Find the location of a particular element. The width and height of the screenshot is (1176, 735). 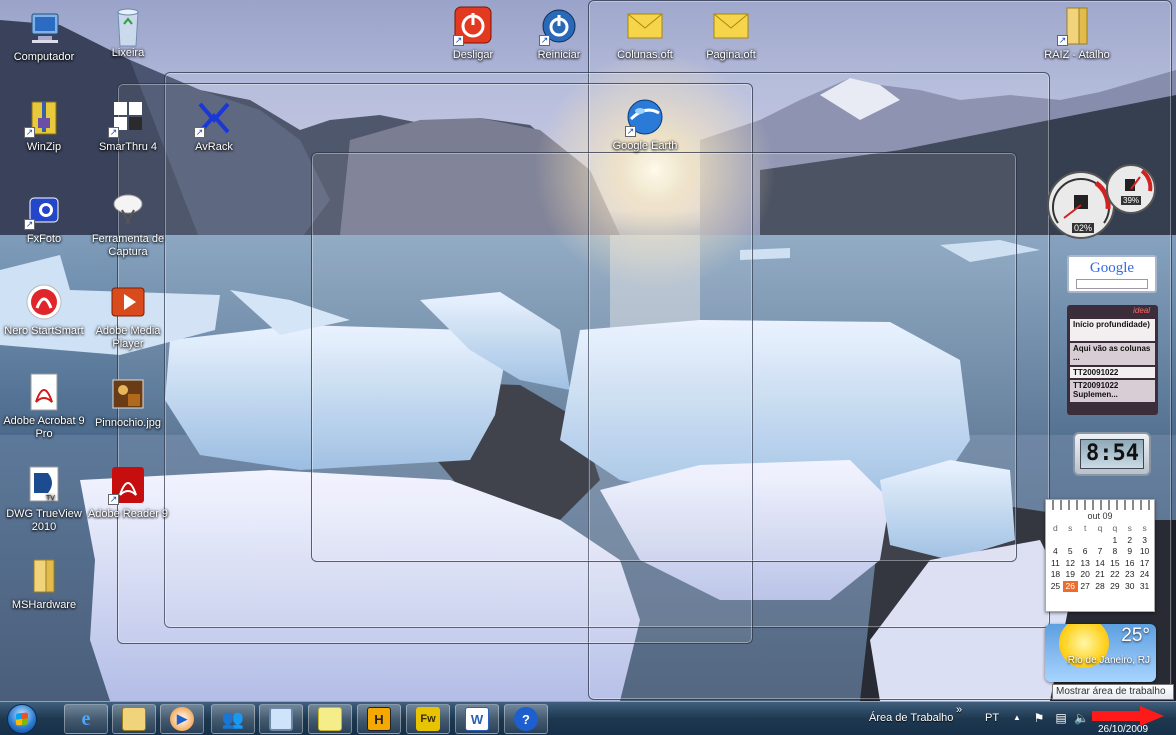

google-search-gadget: Google is located at coordinates (1112, 274).